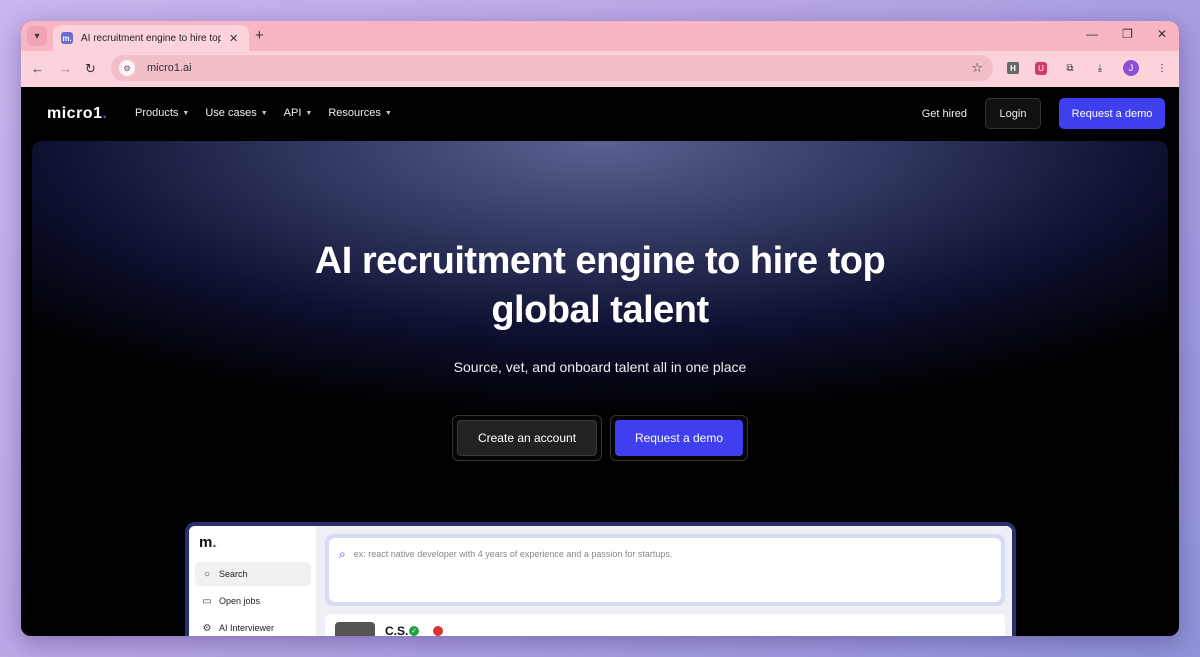  What do you see at coordinates (127, 68) in the screenshot?
I see `tune-icon: ⚙` at bounding box center [127, 68].